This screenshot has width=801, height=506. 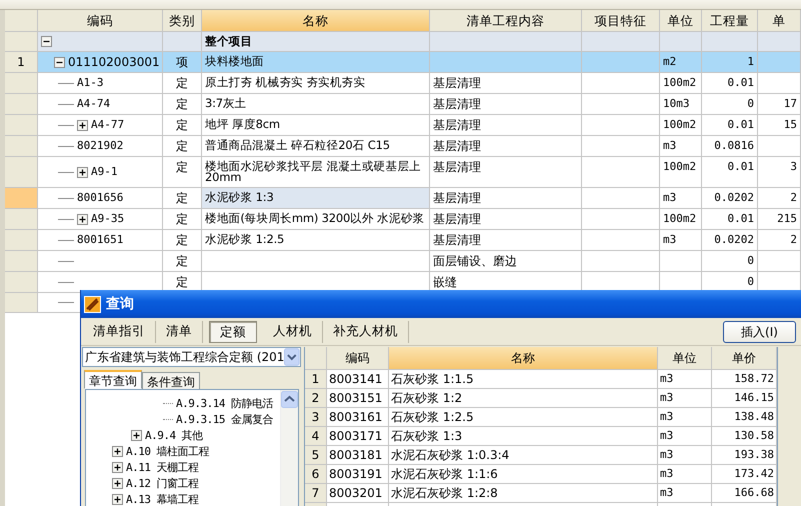 What do you see at coordinates (744, 379) in the screenshot?
I see `table-cell: 158.72` at bounding box center [744, 379].